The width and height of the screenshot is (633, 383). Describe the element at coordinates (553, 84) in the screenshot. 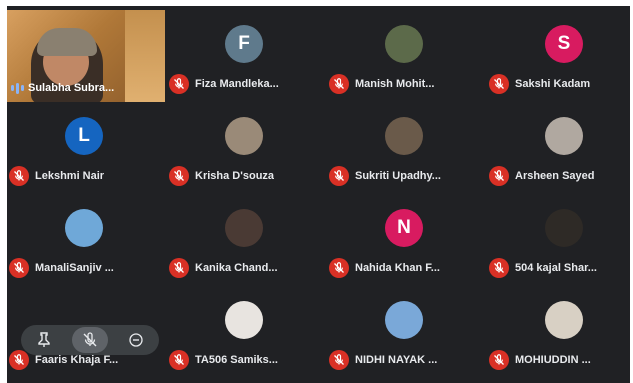

I see `participant-name: Sakshi Kadam` at that location.